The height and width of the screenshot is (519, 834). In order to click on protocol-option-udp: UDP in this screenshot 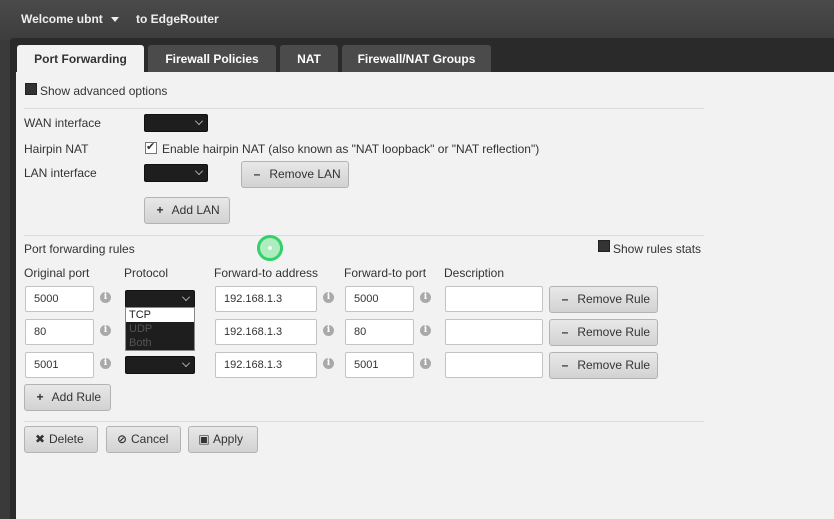, I will do `click(160, 329)`.